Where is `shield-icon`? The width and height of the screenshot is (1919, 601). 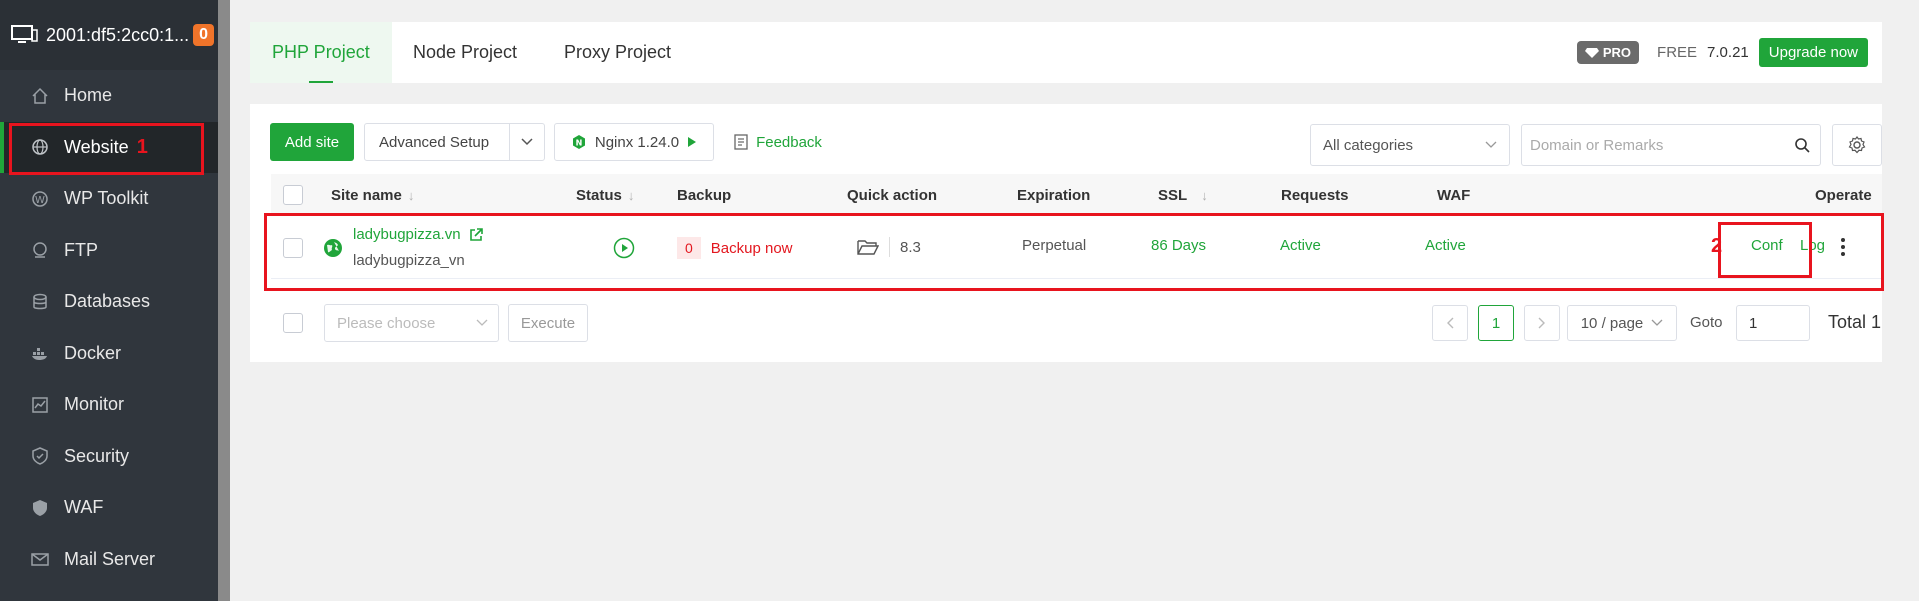
shield-icon is located at coordinates (40, 456).